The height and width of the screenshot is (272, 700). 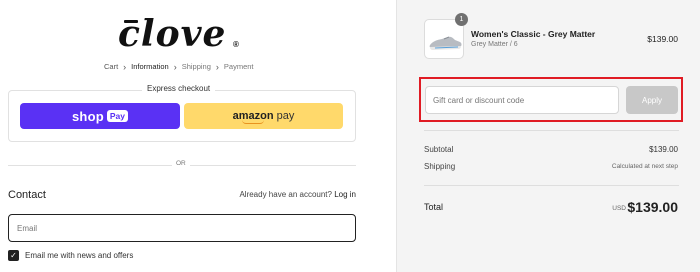 I want to click on product-name: Women's Classic - Grey Matter, so click(x=533, y=34).